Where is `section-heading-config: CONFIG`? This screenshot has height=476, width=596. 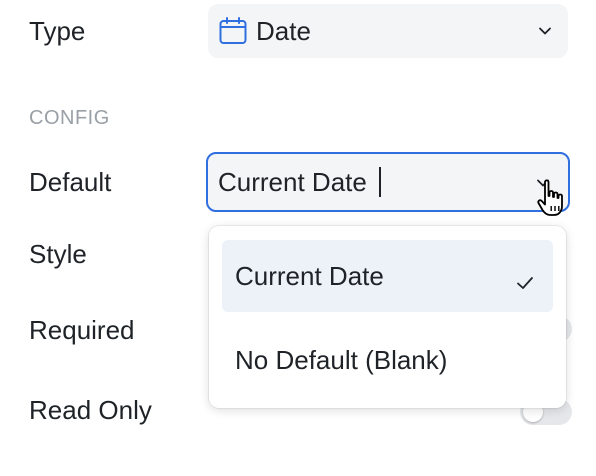
section-heading-config: CONFIG is located at coordinates (69, 118).